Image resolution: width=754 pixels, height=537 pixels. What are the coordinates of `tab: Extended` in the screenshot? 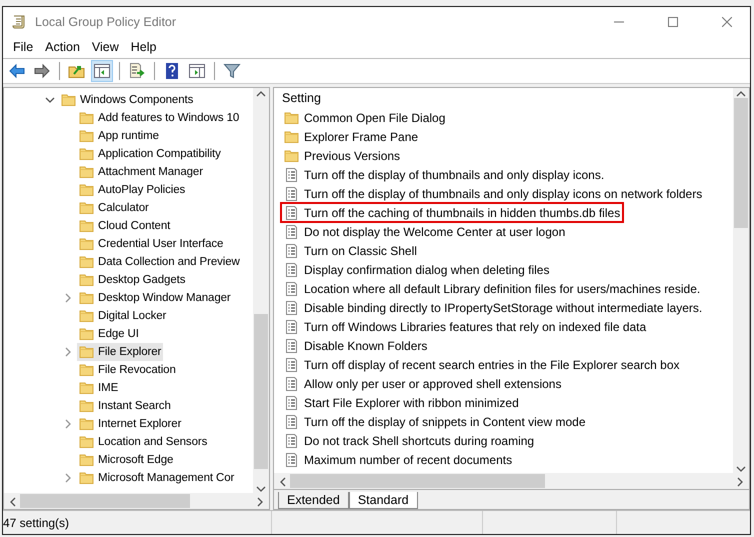 It's located at (313, 500).